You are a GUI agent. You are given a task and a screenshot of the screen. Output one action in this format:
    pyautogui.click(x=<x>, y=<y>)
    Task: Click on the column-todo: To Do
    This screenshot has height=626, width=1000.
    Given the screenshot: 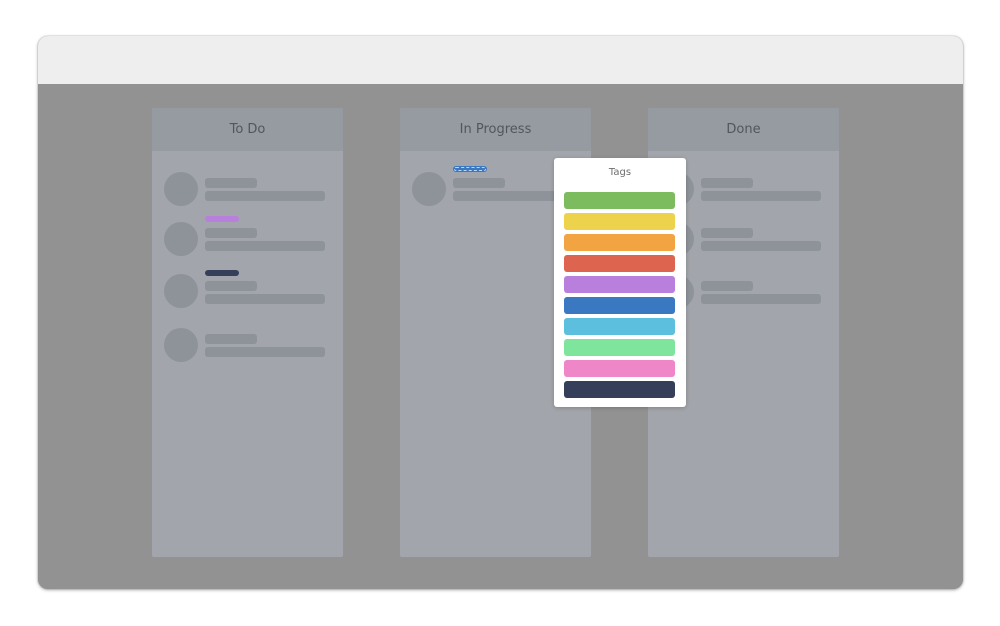 What is the action you would take?
    pyautogui.click(x=247, y=332)
    